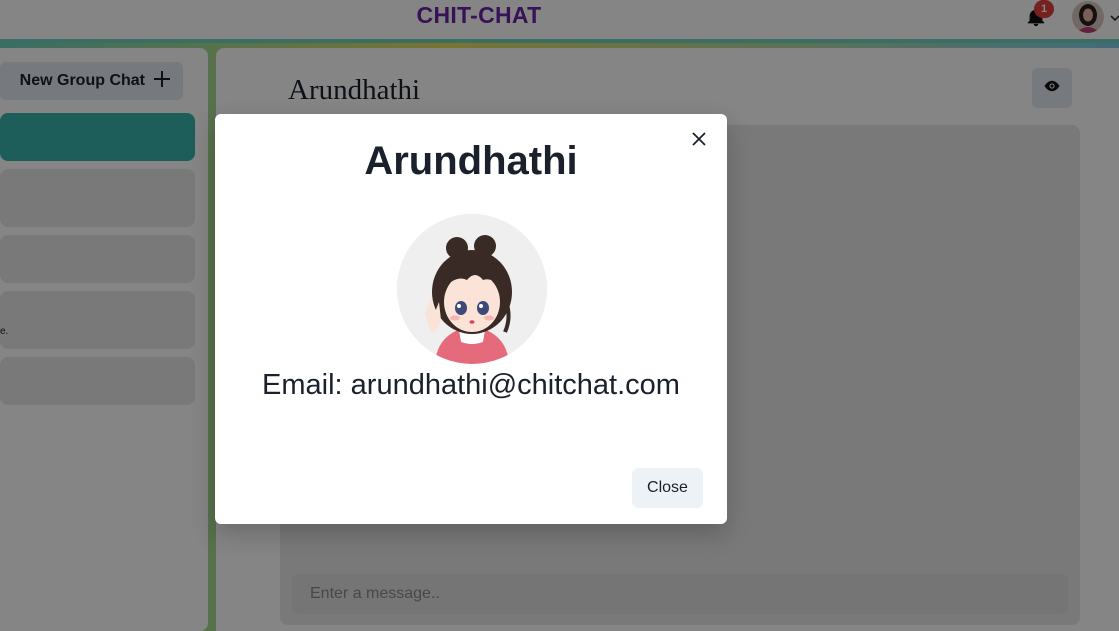 Image resolution: width=1119 pixels, height=631 pixels. What do you see at coordinates (699, 139) in the screenshot?
I see `close-icon` at bounding box center [699, 139].